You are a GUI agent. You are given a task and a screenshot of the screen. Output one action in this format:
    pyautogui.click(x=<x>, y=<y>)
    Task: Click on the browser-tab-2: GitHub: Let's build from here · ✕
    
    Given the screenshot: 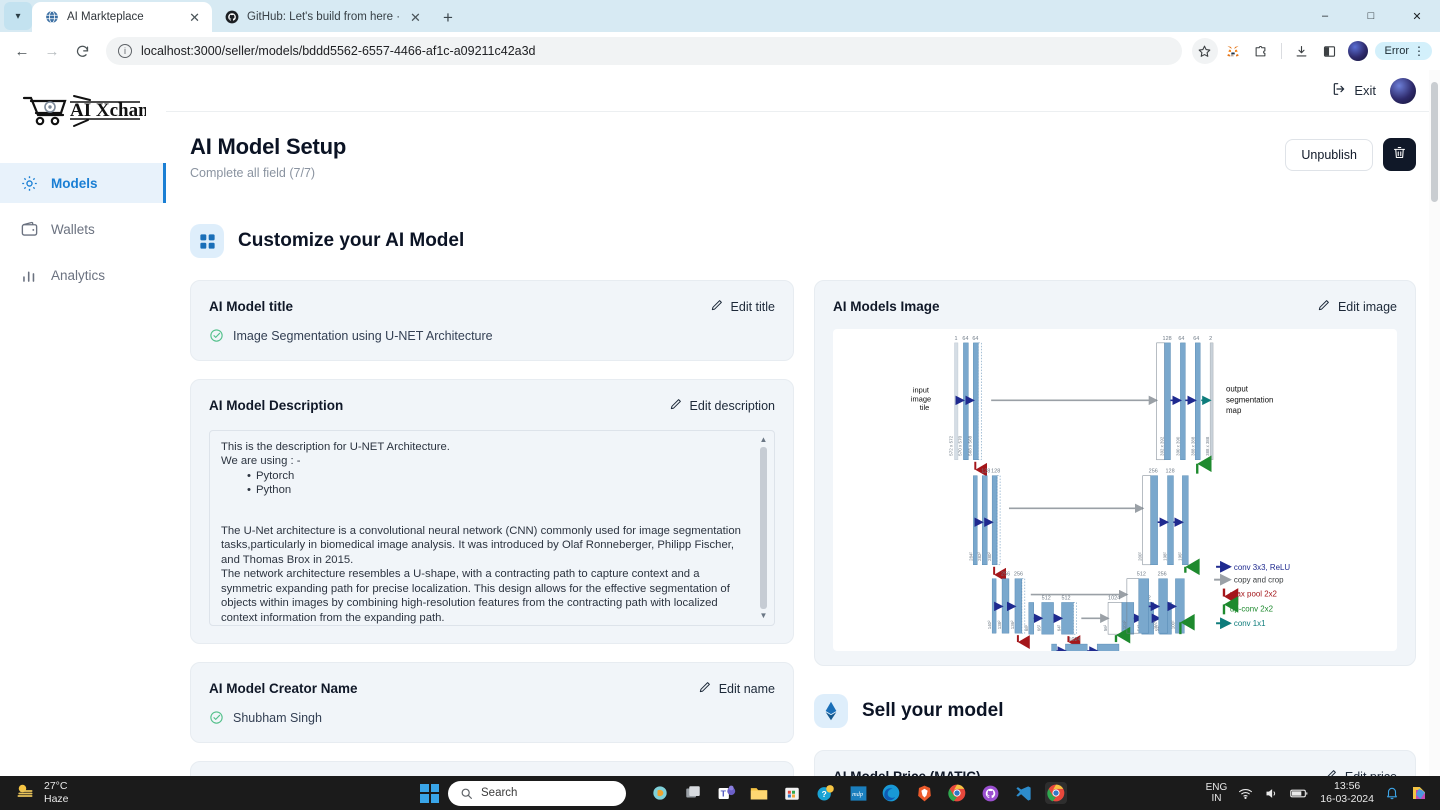 What is the action you would take?
    pyautogui.click(x=322, y=17)
    